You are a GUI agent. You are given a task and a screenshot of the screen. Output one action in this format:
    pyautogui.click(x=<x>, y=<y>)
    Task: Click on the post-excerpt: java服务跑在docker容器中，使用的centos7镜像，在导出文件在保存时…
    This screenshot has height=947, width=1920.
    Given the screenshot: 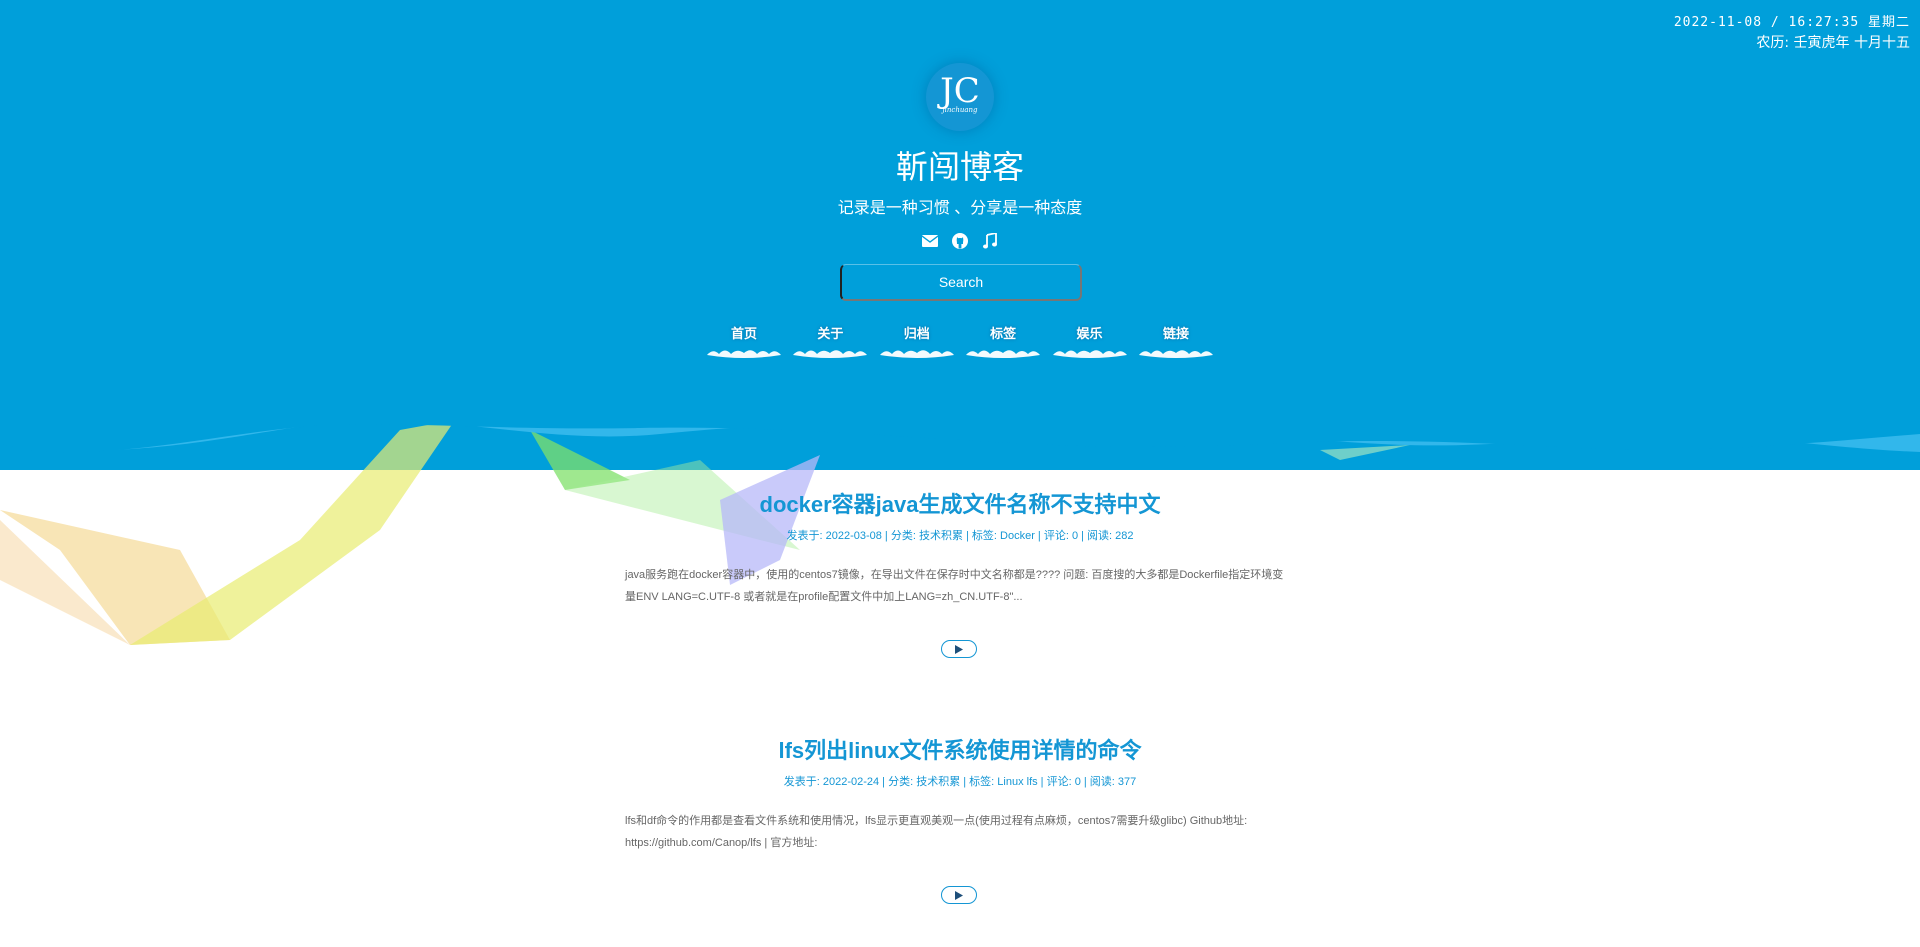 What is the action you would take?
    pyautogui.click(x=954, y=586)
    